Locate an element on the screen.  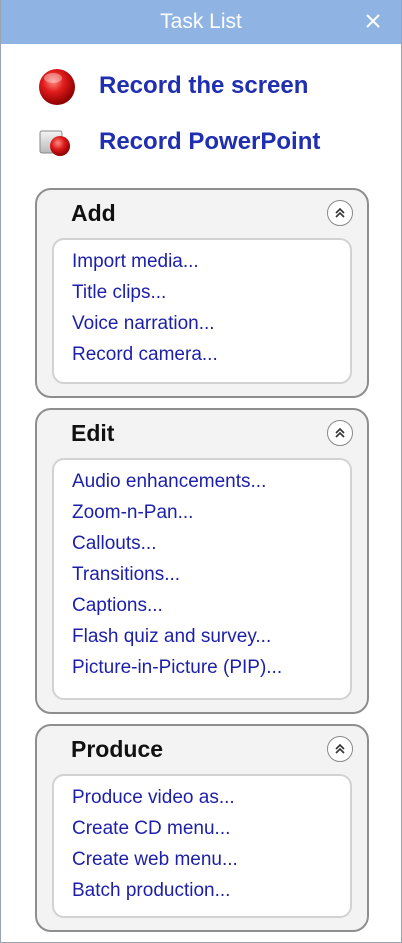
panel-title: Task List is located at coordinates (201, 21).